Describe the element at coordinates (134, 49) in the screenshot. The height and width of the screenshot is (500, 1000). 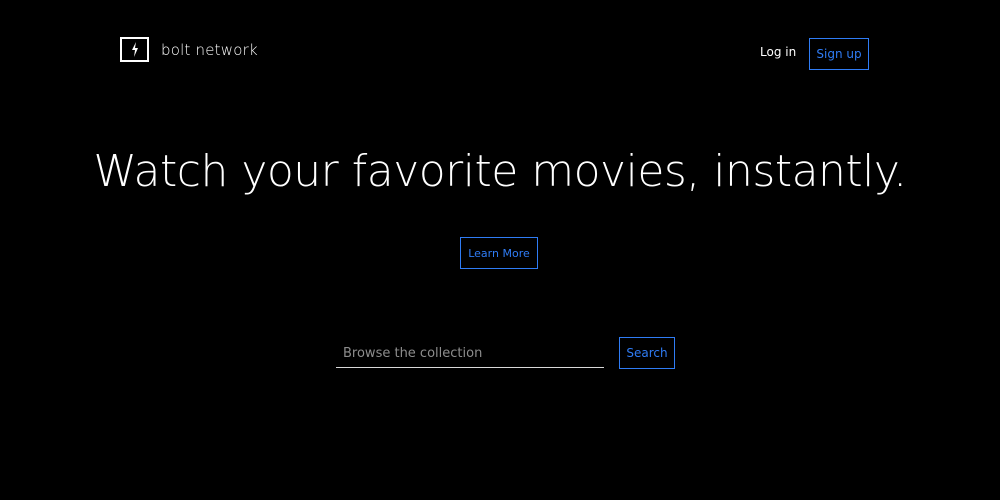
I see `lightning-bolt-icon` at that location.